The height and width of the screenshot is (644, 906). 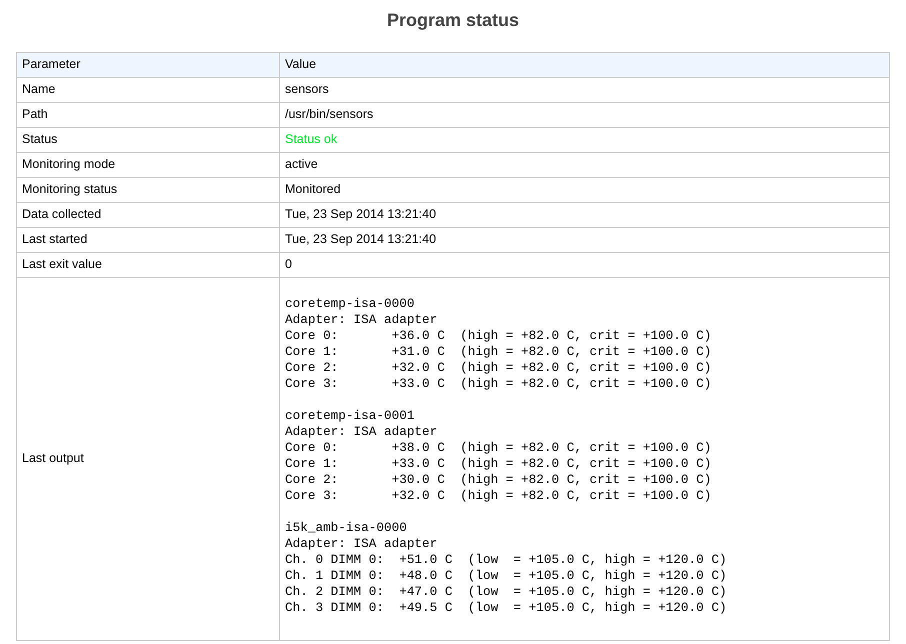 I want to click on parameter-cell: Status, so click(x=148, y=139).